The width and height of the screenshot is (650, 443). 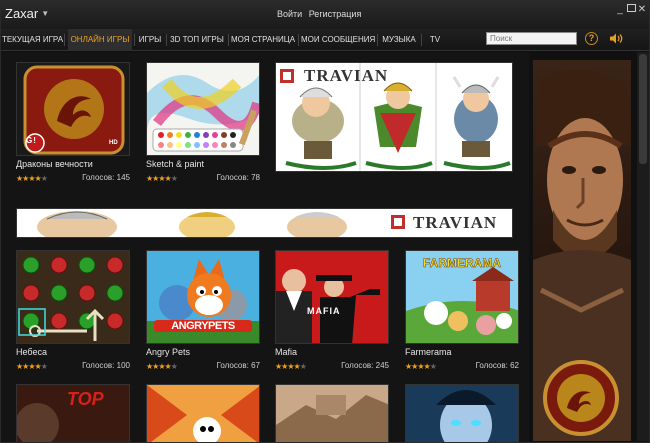 I want to click on tab-3d-top-games: 3D ТОП ИГРЫ, so click(x=197, y=40).